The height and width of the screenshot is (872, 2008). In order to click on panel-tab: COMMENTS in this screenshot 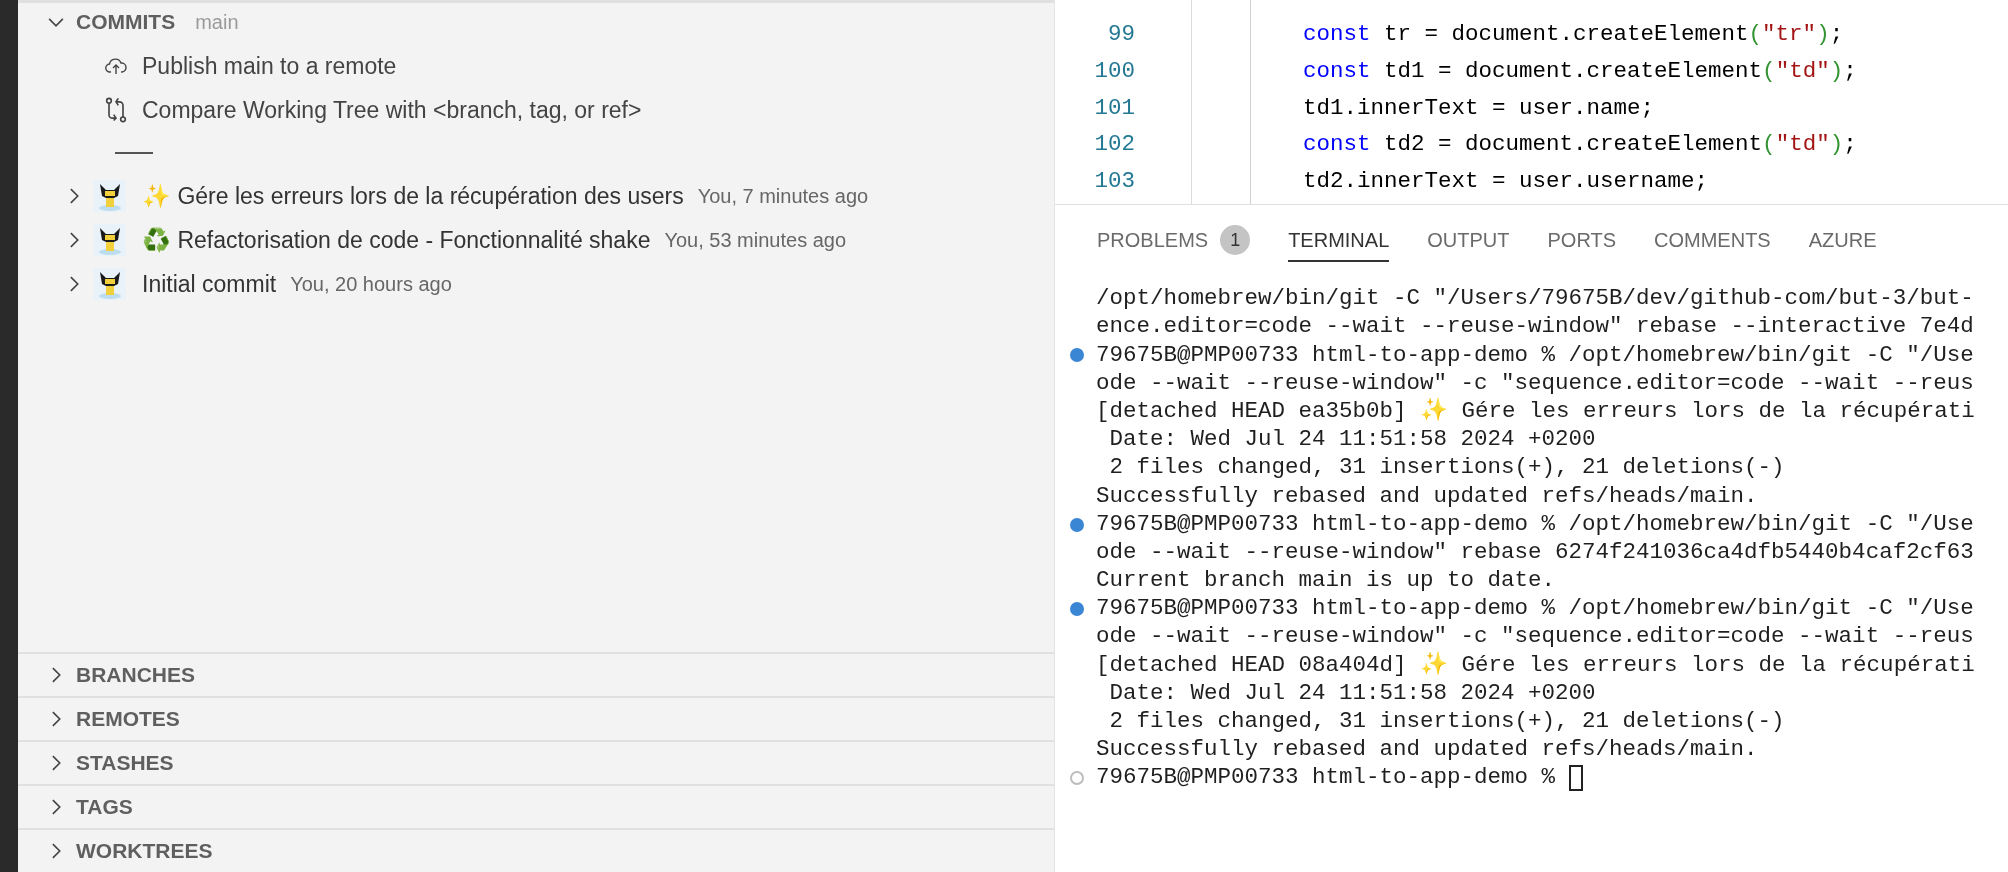, I will do `click(1712, 241)`.